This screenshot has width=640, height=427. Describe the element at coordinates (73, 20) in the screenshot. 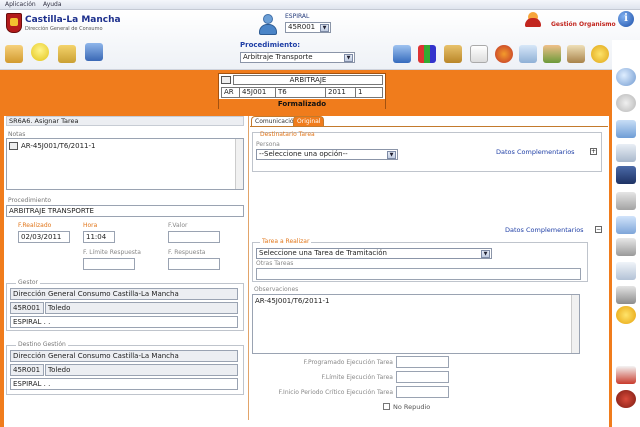

I see `brand-title: Castilla-La Mancha` at that location.